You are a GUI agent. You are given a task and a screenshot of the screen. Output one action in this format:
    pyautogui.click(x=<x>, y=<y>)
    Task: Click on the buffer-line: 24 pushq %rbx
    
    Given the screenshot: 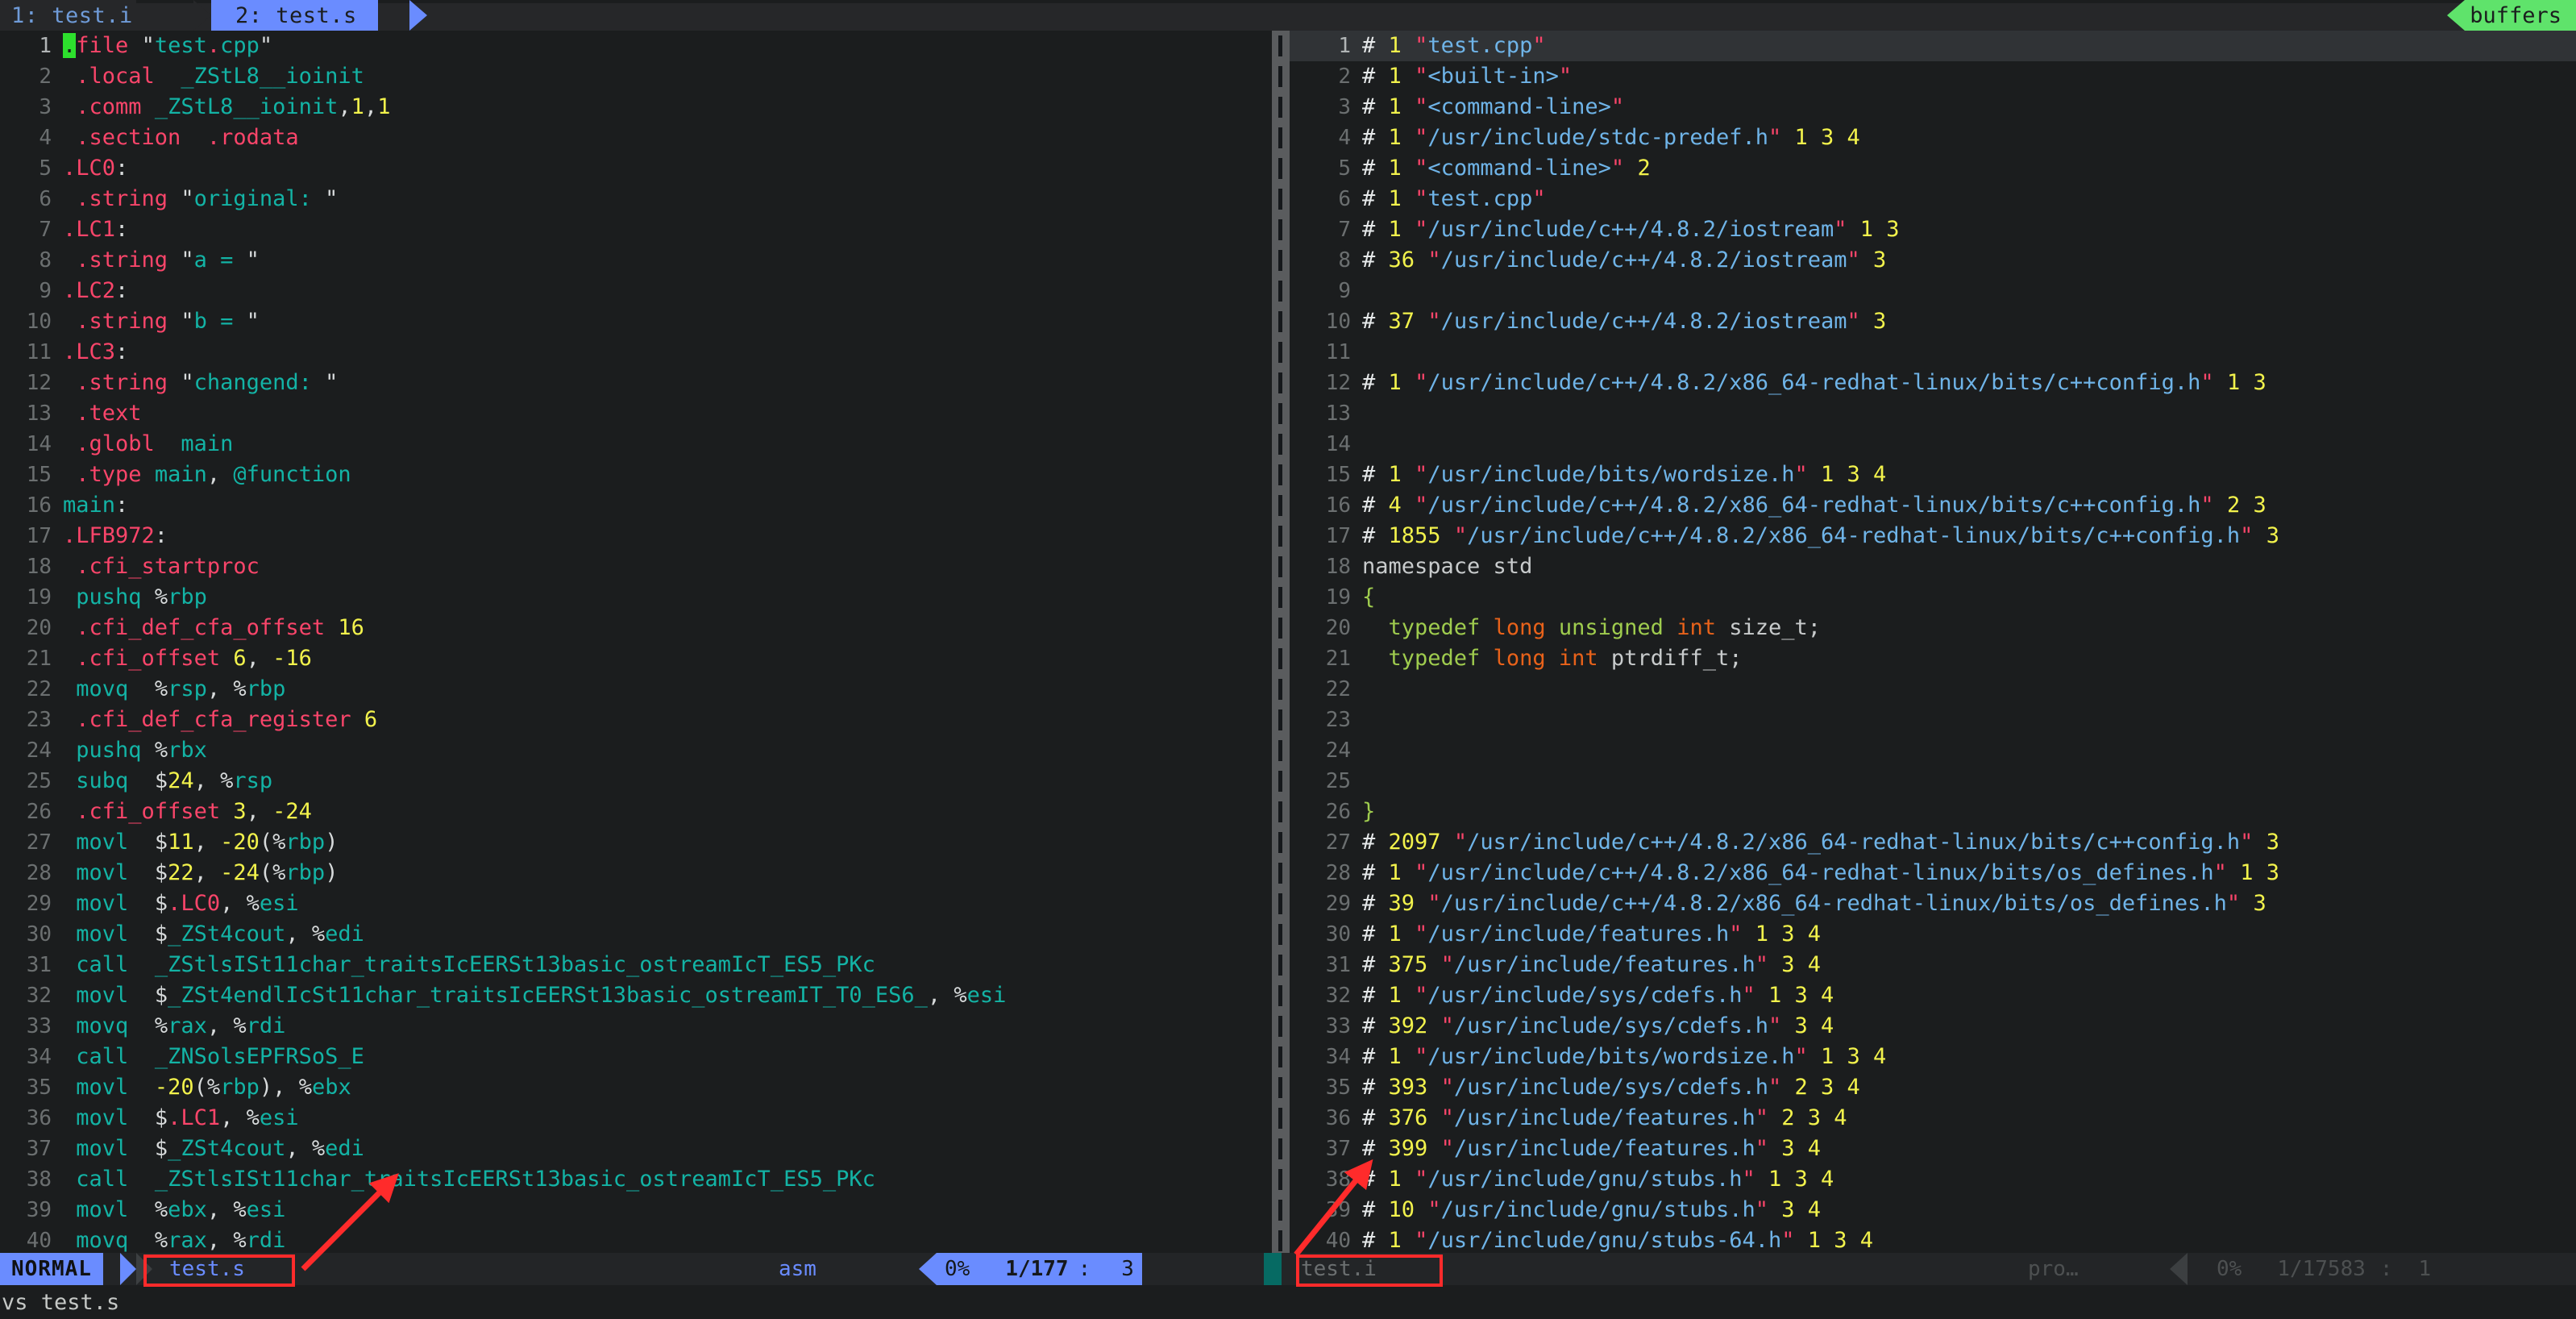 What is the action you would take?
    pyautogui.click(x=628, y=750)
    